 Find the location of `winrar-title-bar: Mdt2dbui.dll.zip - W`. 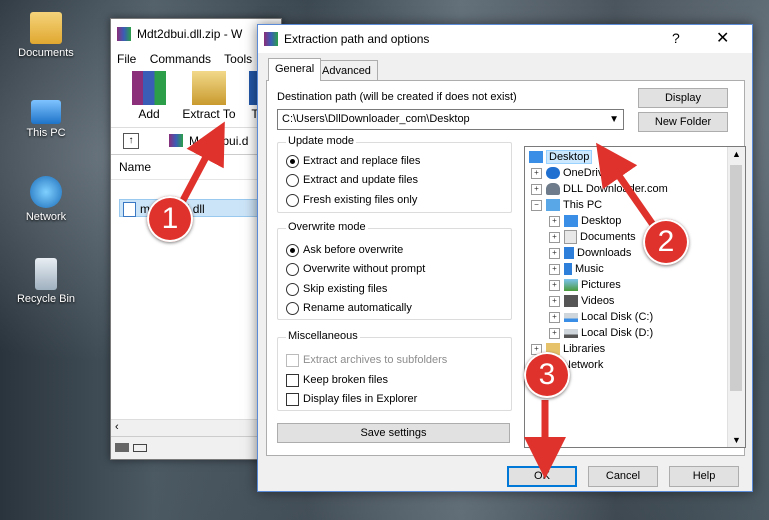

winrar-title-bar: Mdt2dbui.dll.zip - W is located at coordinates (196, 34).